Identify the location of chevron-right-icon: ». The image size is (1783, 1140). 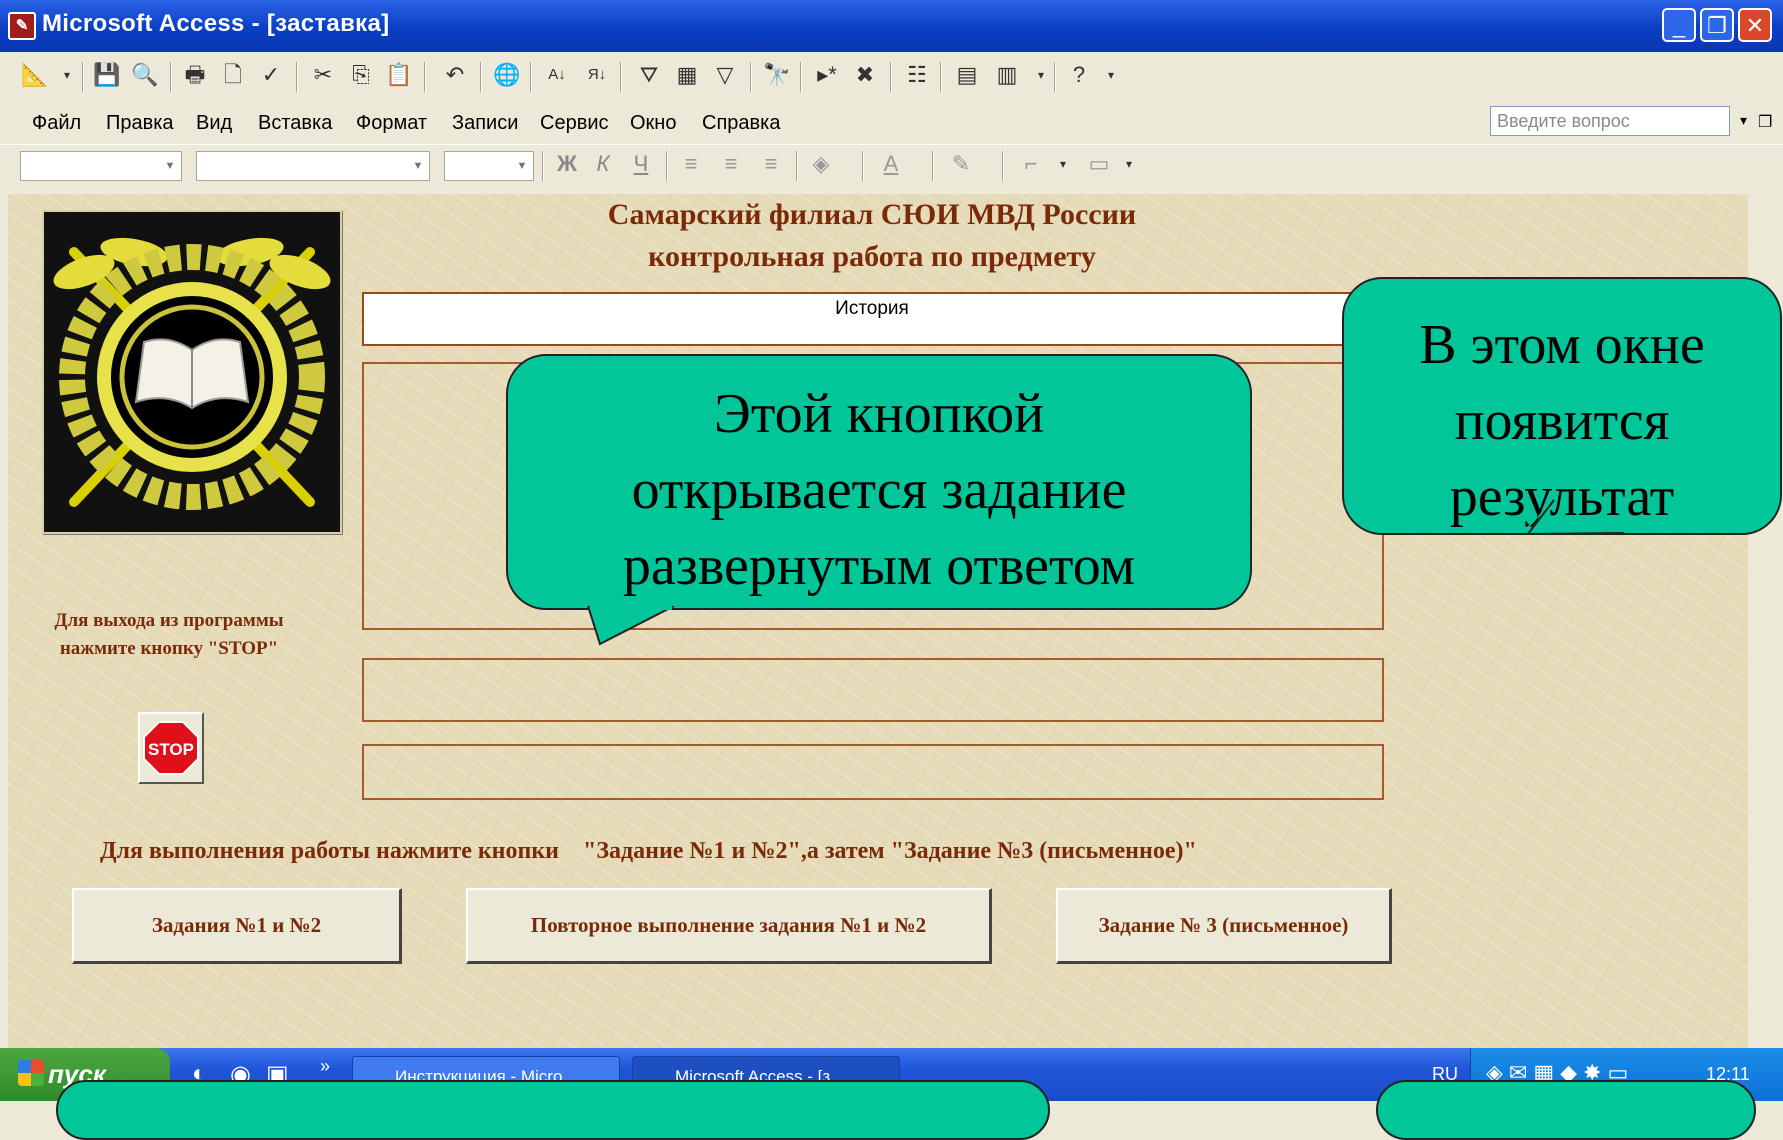
(325, 1066).